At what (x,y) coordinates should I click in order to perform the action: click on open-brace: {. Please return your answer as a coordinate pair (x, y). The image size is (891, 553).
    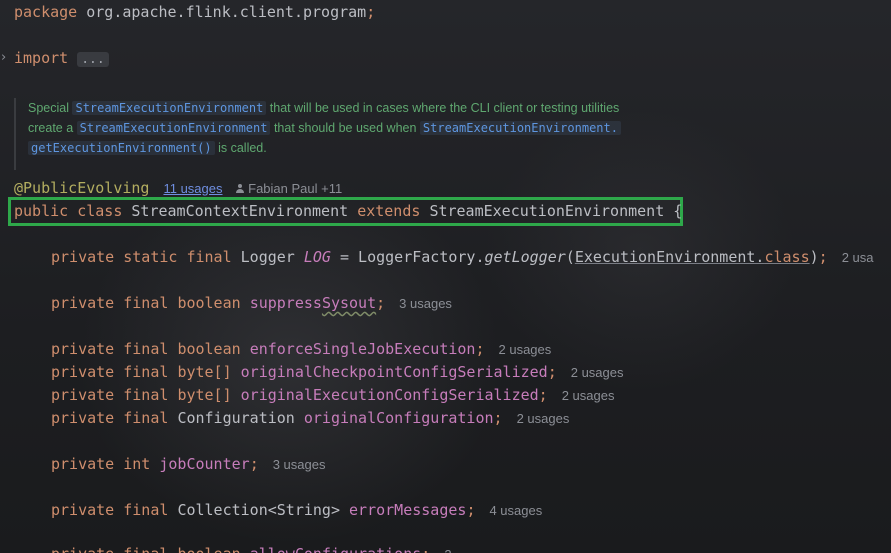
    Looking at the image, I should click on (678, 211).